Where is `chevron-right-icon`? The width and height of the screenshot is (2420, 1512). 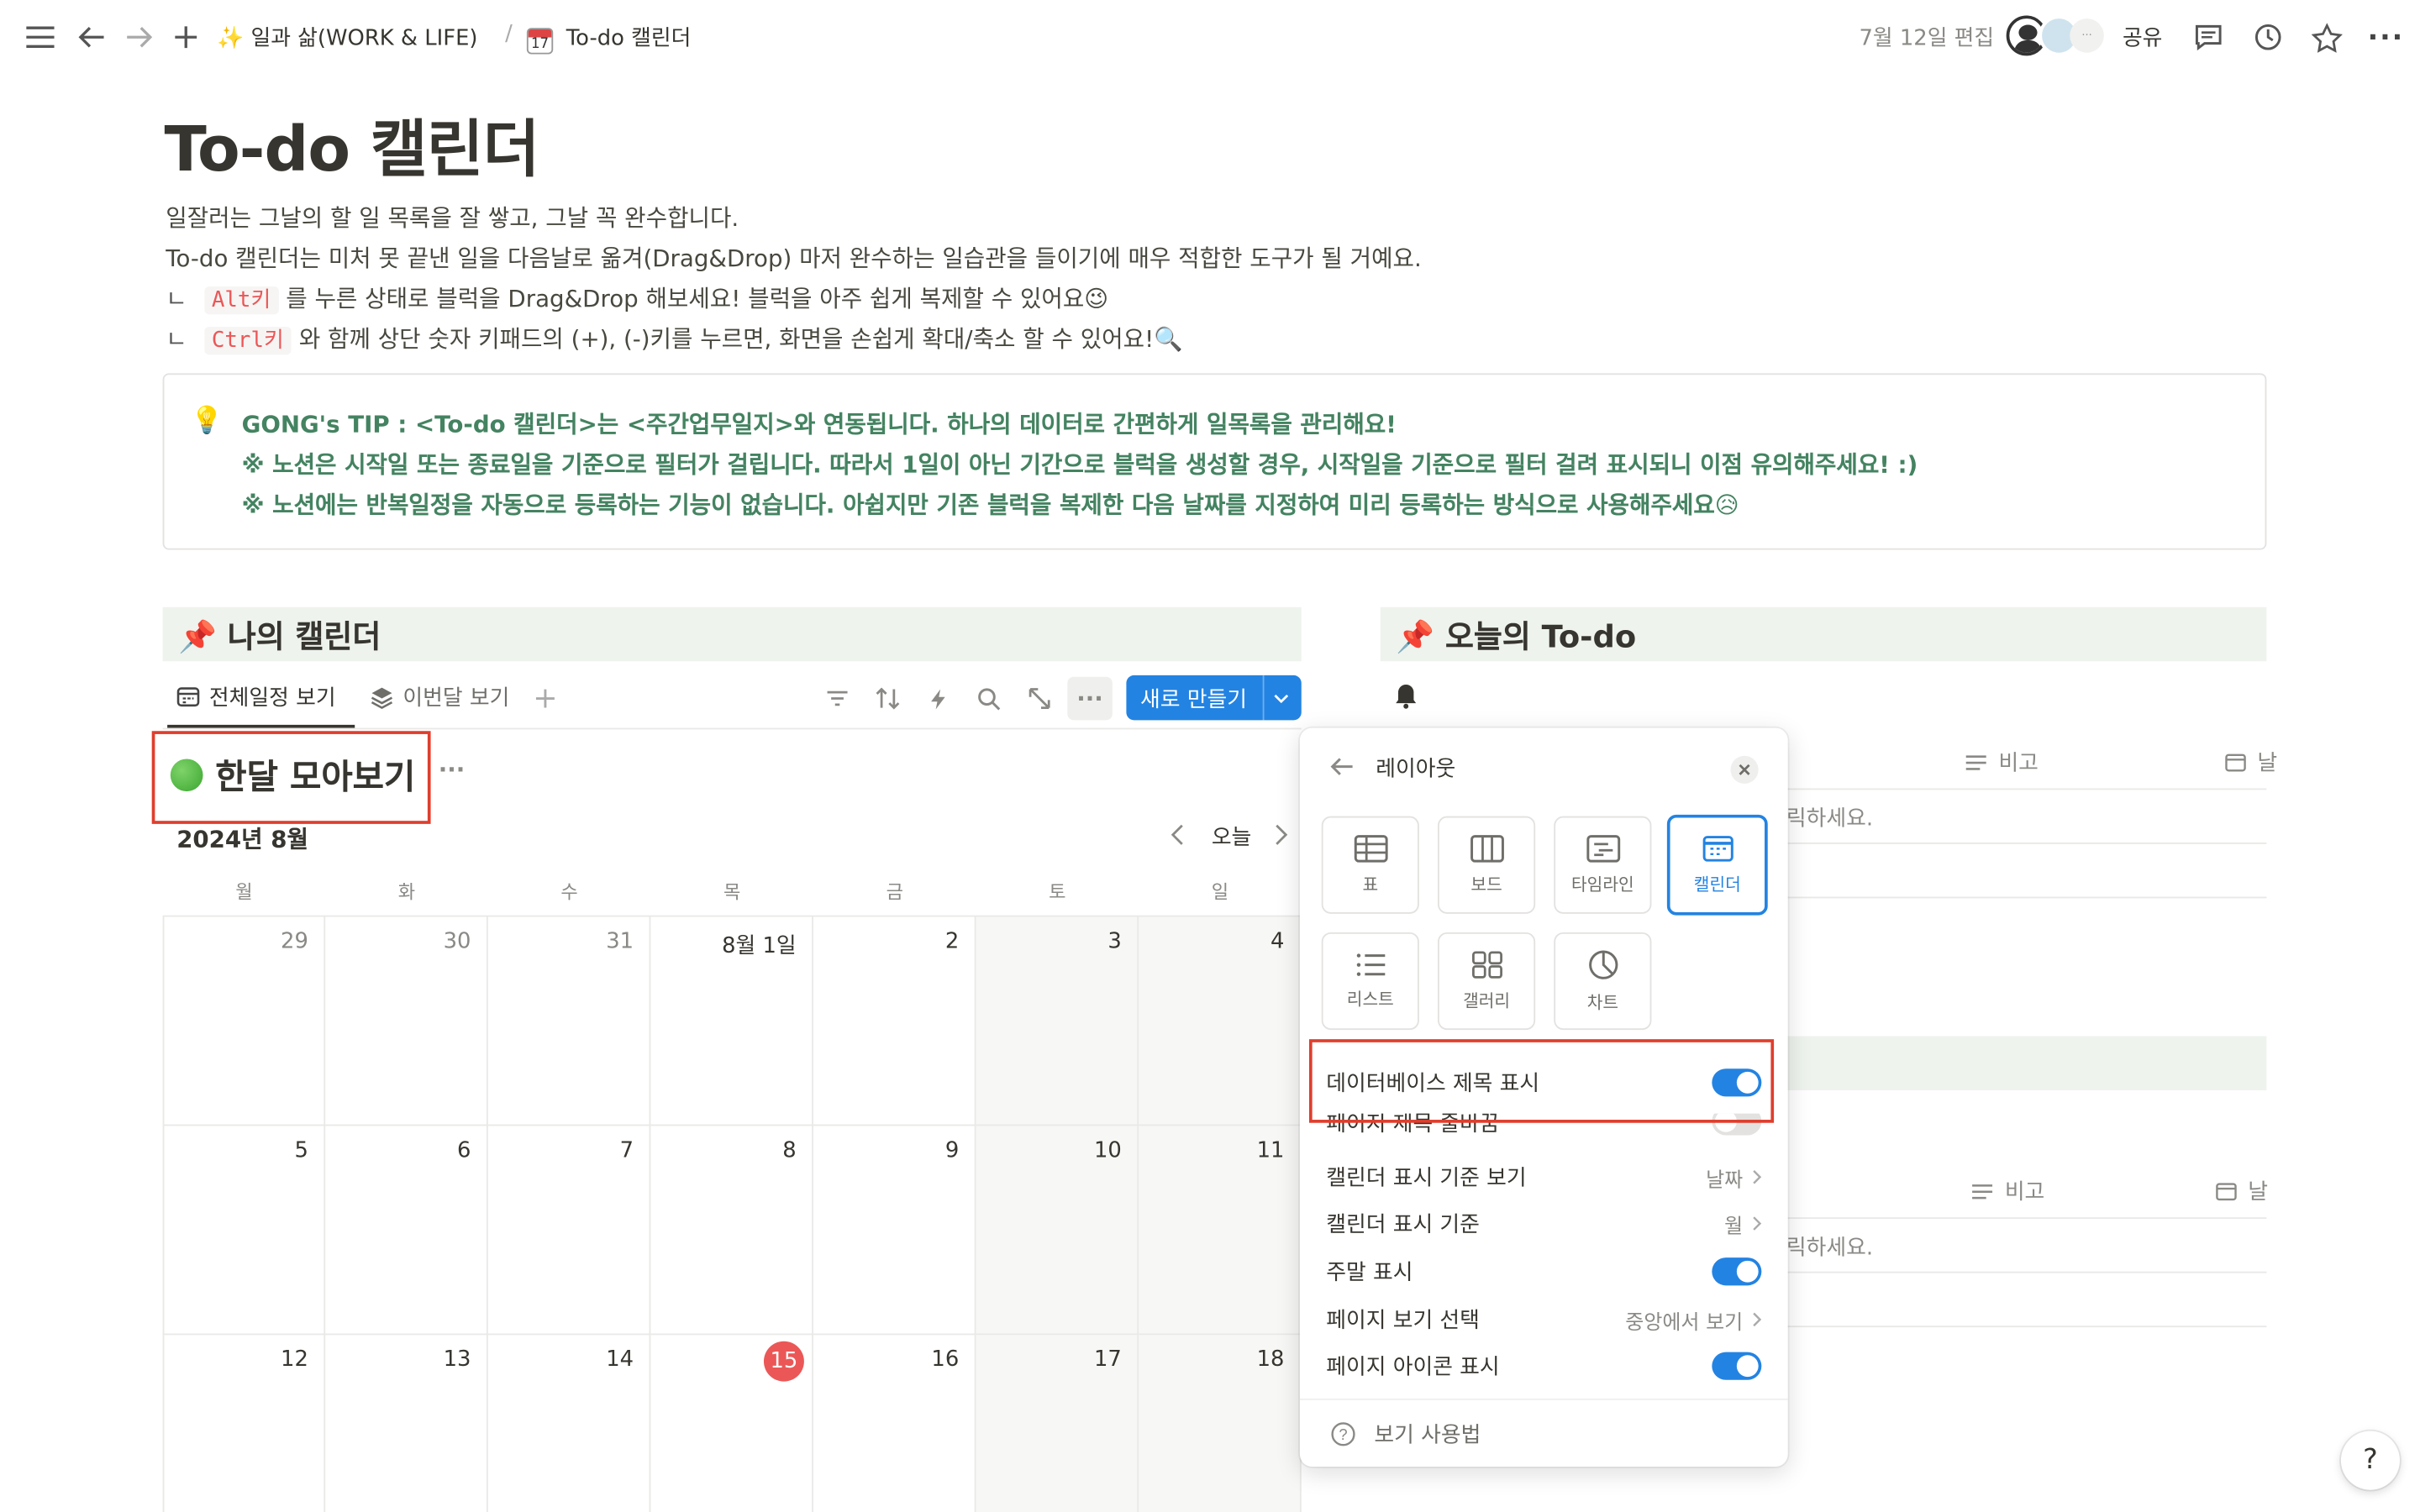 chevron-right-icon is located at coordinates (1282, 835).